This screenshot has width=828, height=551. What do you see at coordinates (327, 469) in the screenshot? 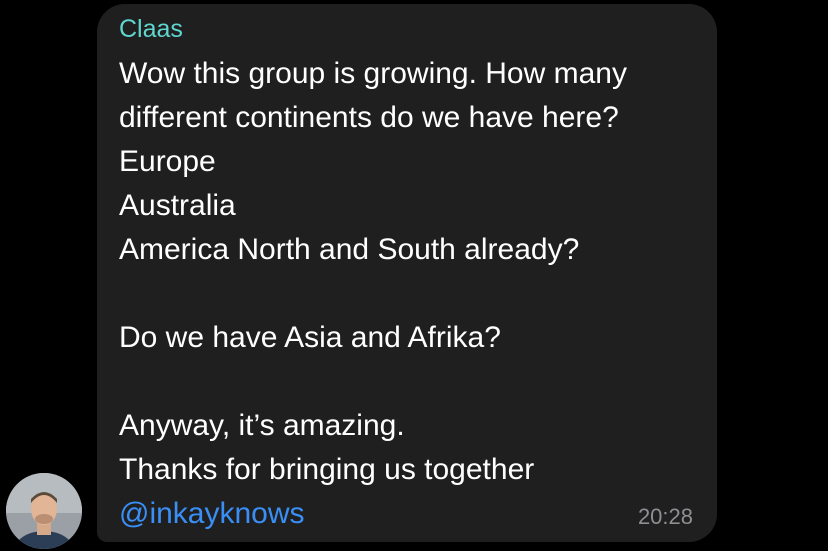
I see `message-line: Thanks for bringing us together` at bounding box center [327, 469].